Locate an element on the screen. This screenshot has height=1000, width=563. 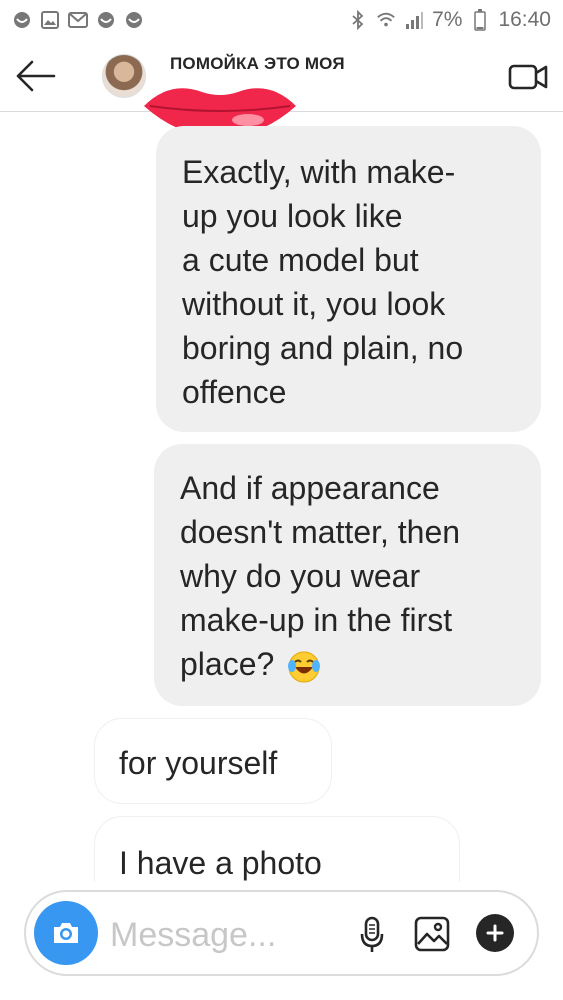
incoming-message: for yourself is located at coordinates (213, 761).